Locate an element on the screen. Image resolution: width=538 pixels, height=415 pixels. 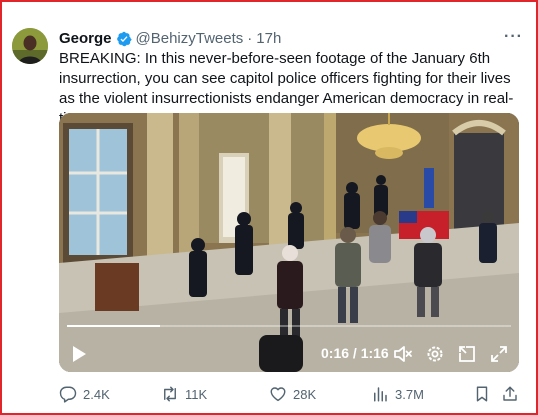
video-progress-bar is located at coordinates (289, 326).